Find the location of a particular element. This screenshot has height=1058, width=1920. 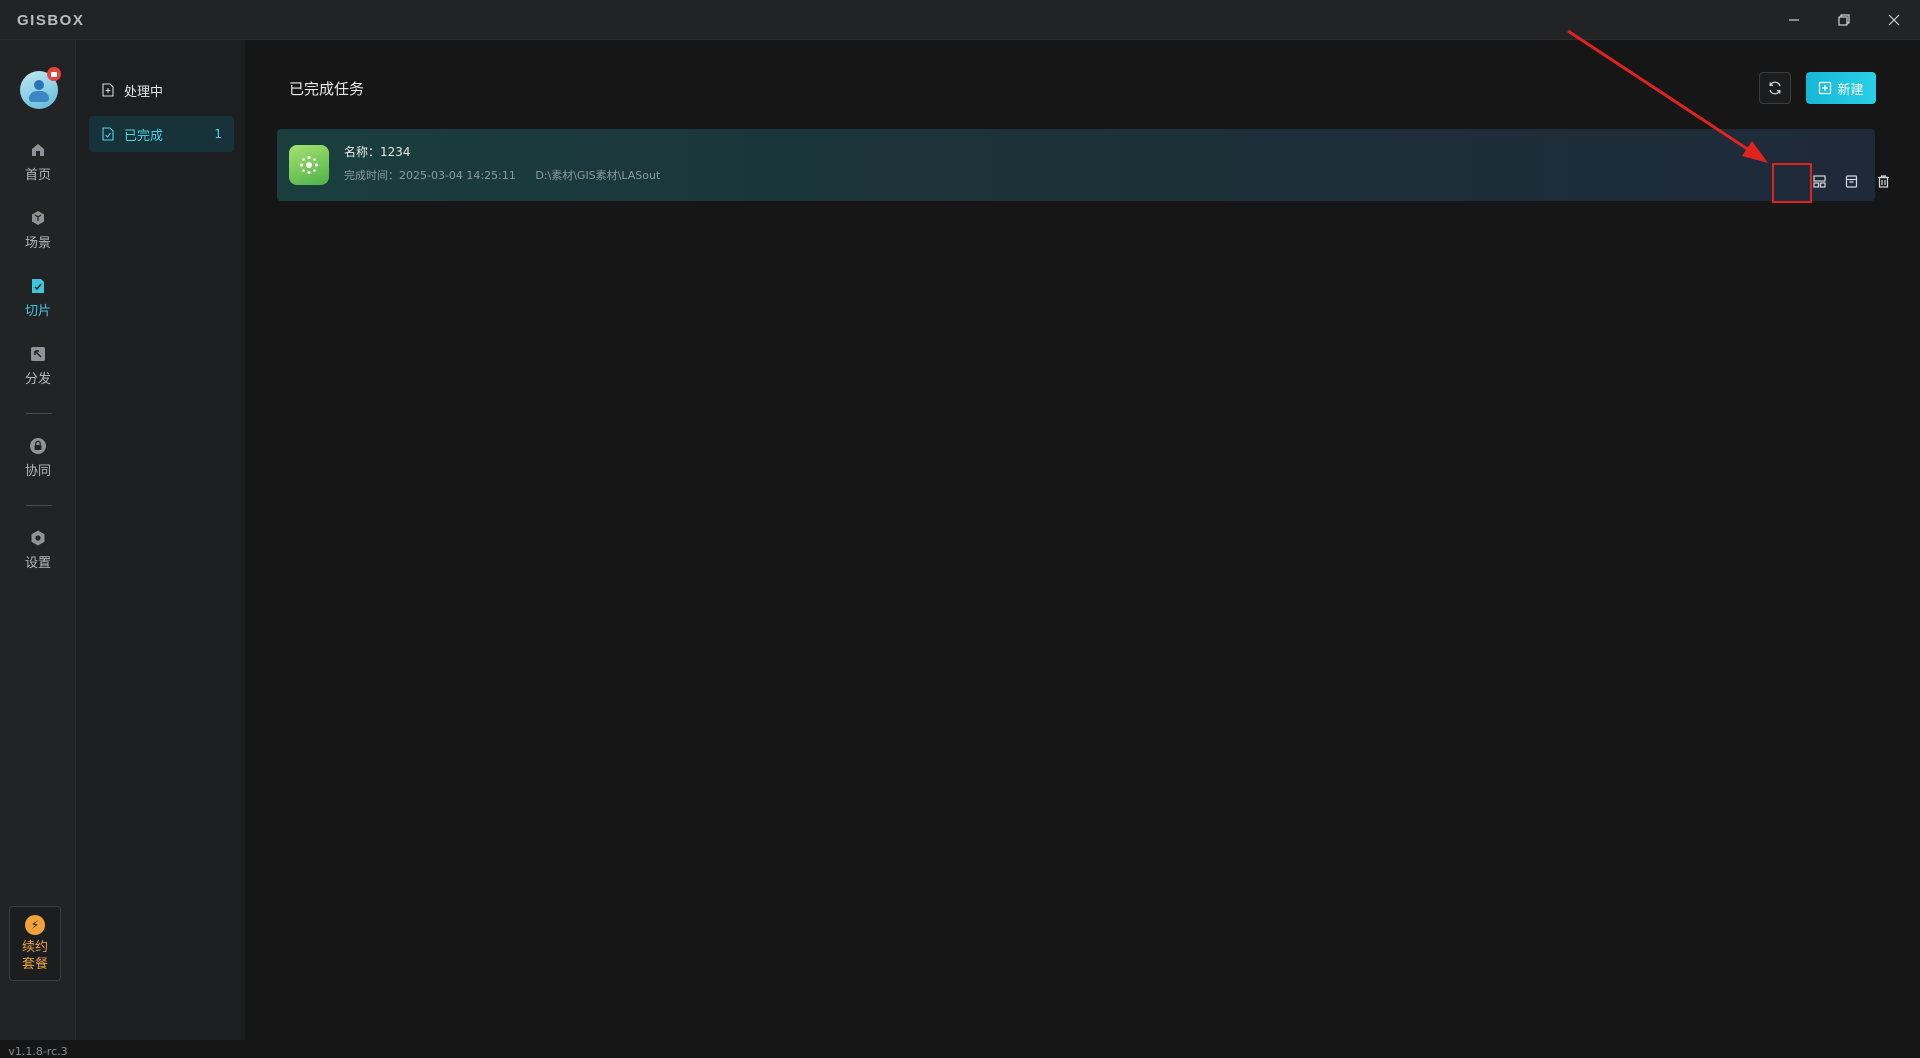

icon-rail: 首页 场景 切片 分发 协同 设置 ⚡ 续约 套餐 v1.1.8-rc.3 is located at coordinates (38, 549).